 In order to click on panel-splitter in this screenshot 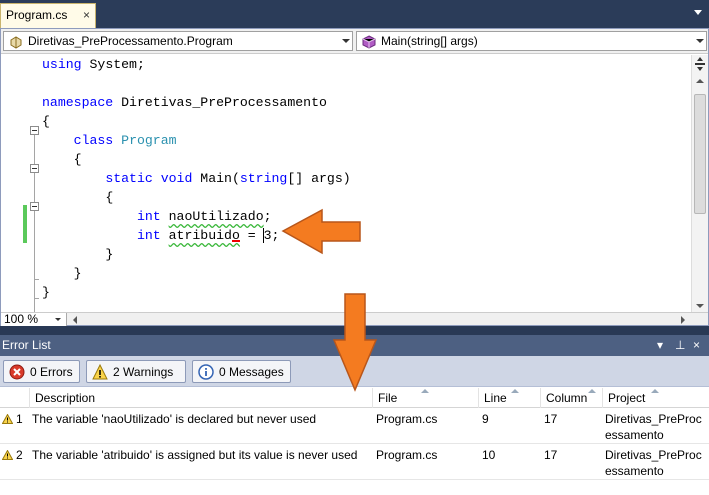, I will do `click(354, 330)`.